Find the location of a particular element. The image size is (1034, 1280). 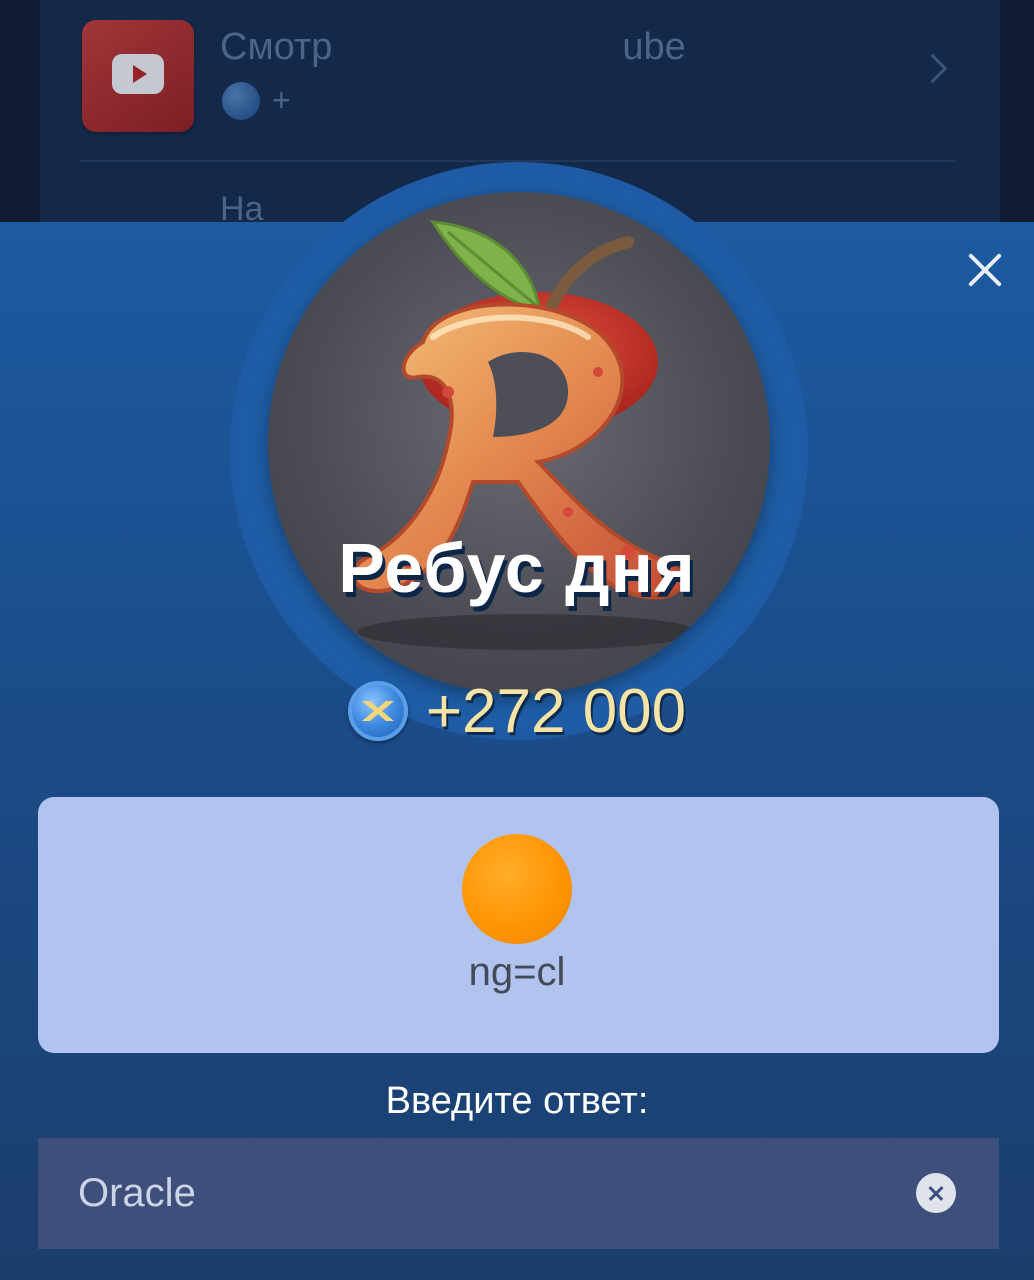

youtube-thumbnail-icon is located at coordinates (138, 76).